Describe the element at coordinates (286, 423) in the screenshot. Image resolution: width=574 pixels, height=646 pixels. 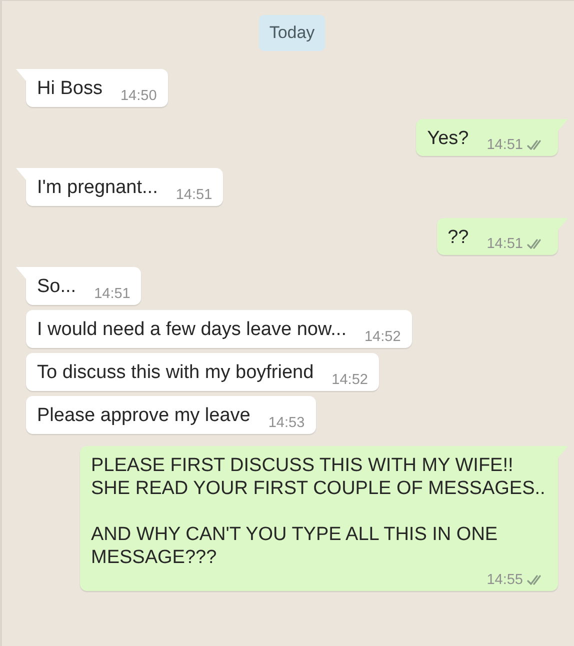
I see `message-time: 14:53` at that location.